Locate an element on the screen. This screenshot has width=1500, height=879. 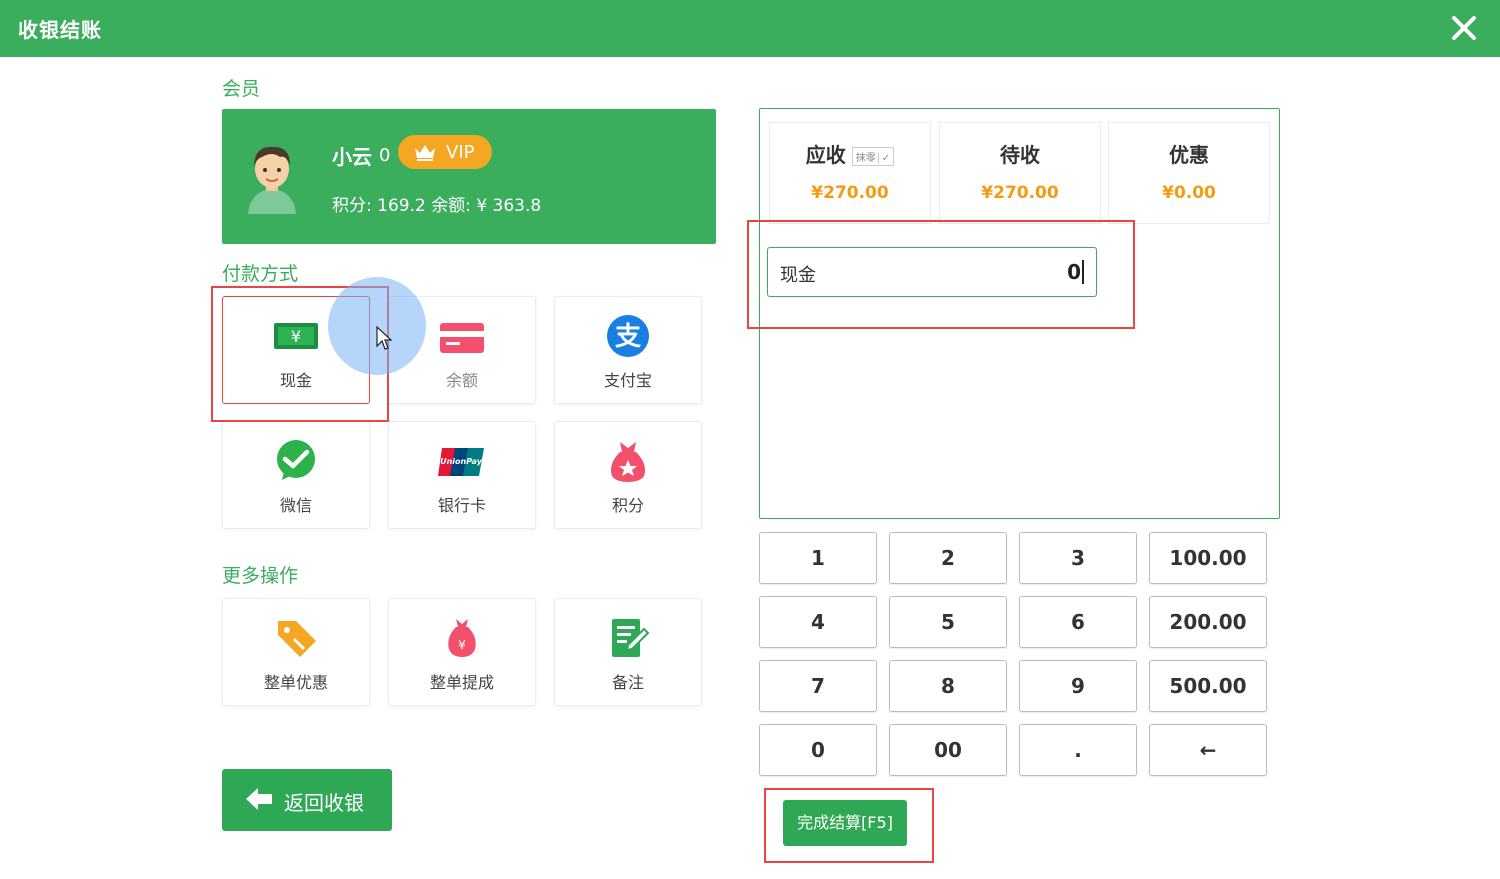
receivable-label-row: 应收 抹零 ✓ is located at coordinates (850, 153).